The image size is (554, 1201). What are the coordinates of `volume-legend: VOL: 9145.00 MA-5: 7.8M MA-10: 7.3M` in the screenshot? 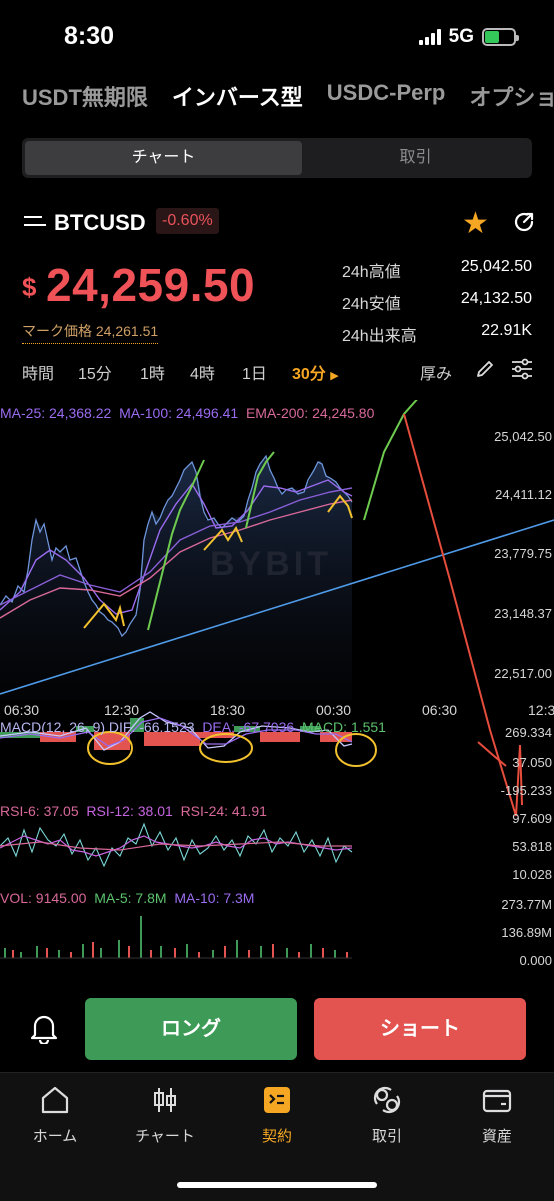 It's located at (127, 898).